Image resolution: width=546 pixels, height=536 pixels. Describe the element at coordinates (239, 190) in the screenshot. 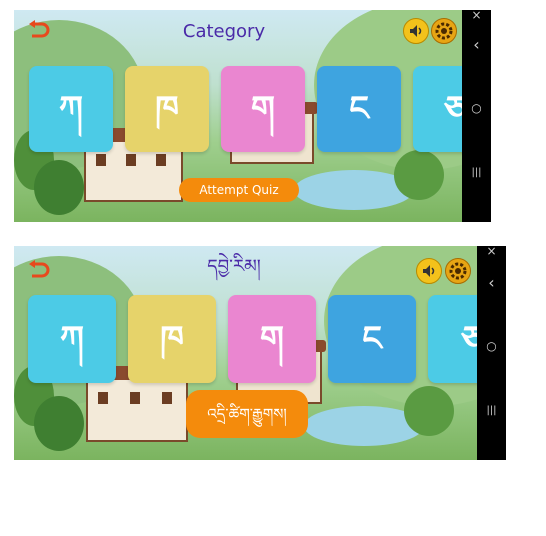

I see `attempt-quiz-button: Attempt Quiz` at that location.